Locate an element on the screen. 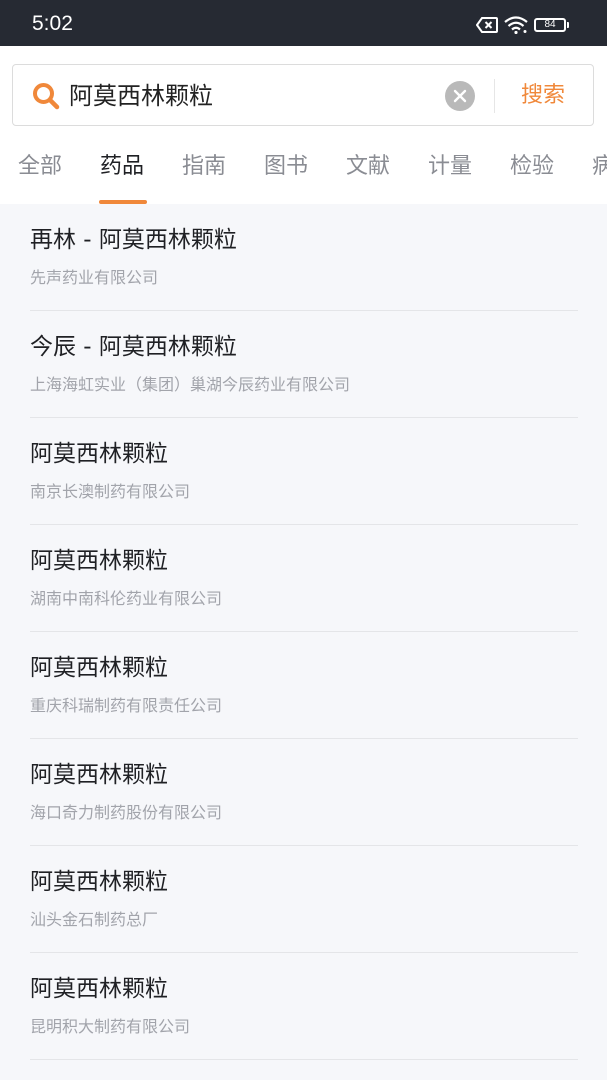 This screenshot has height=1080, width=607. tab-guidelines: 指南 is located at coordinates (204, 167).